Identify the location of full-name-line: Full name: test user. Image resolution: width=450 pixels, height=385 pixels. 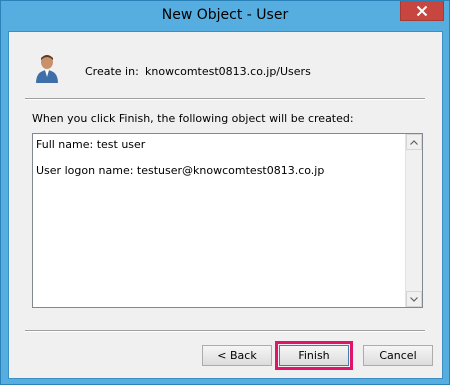
(91, 144).